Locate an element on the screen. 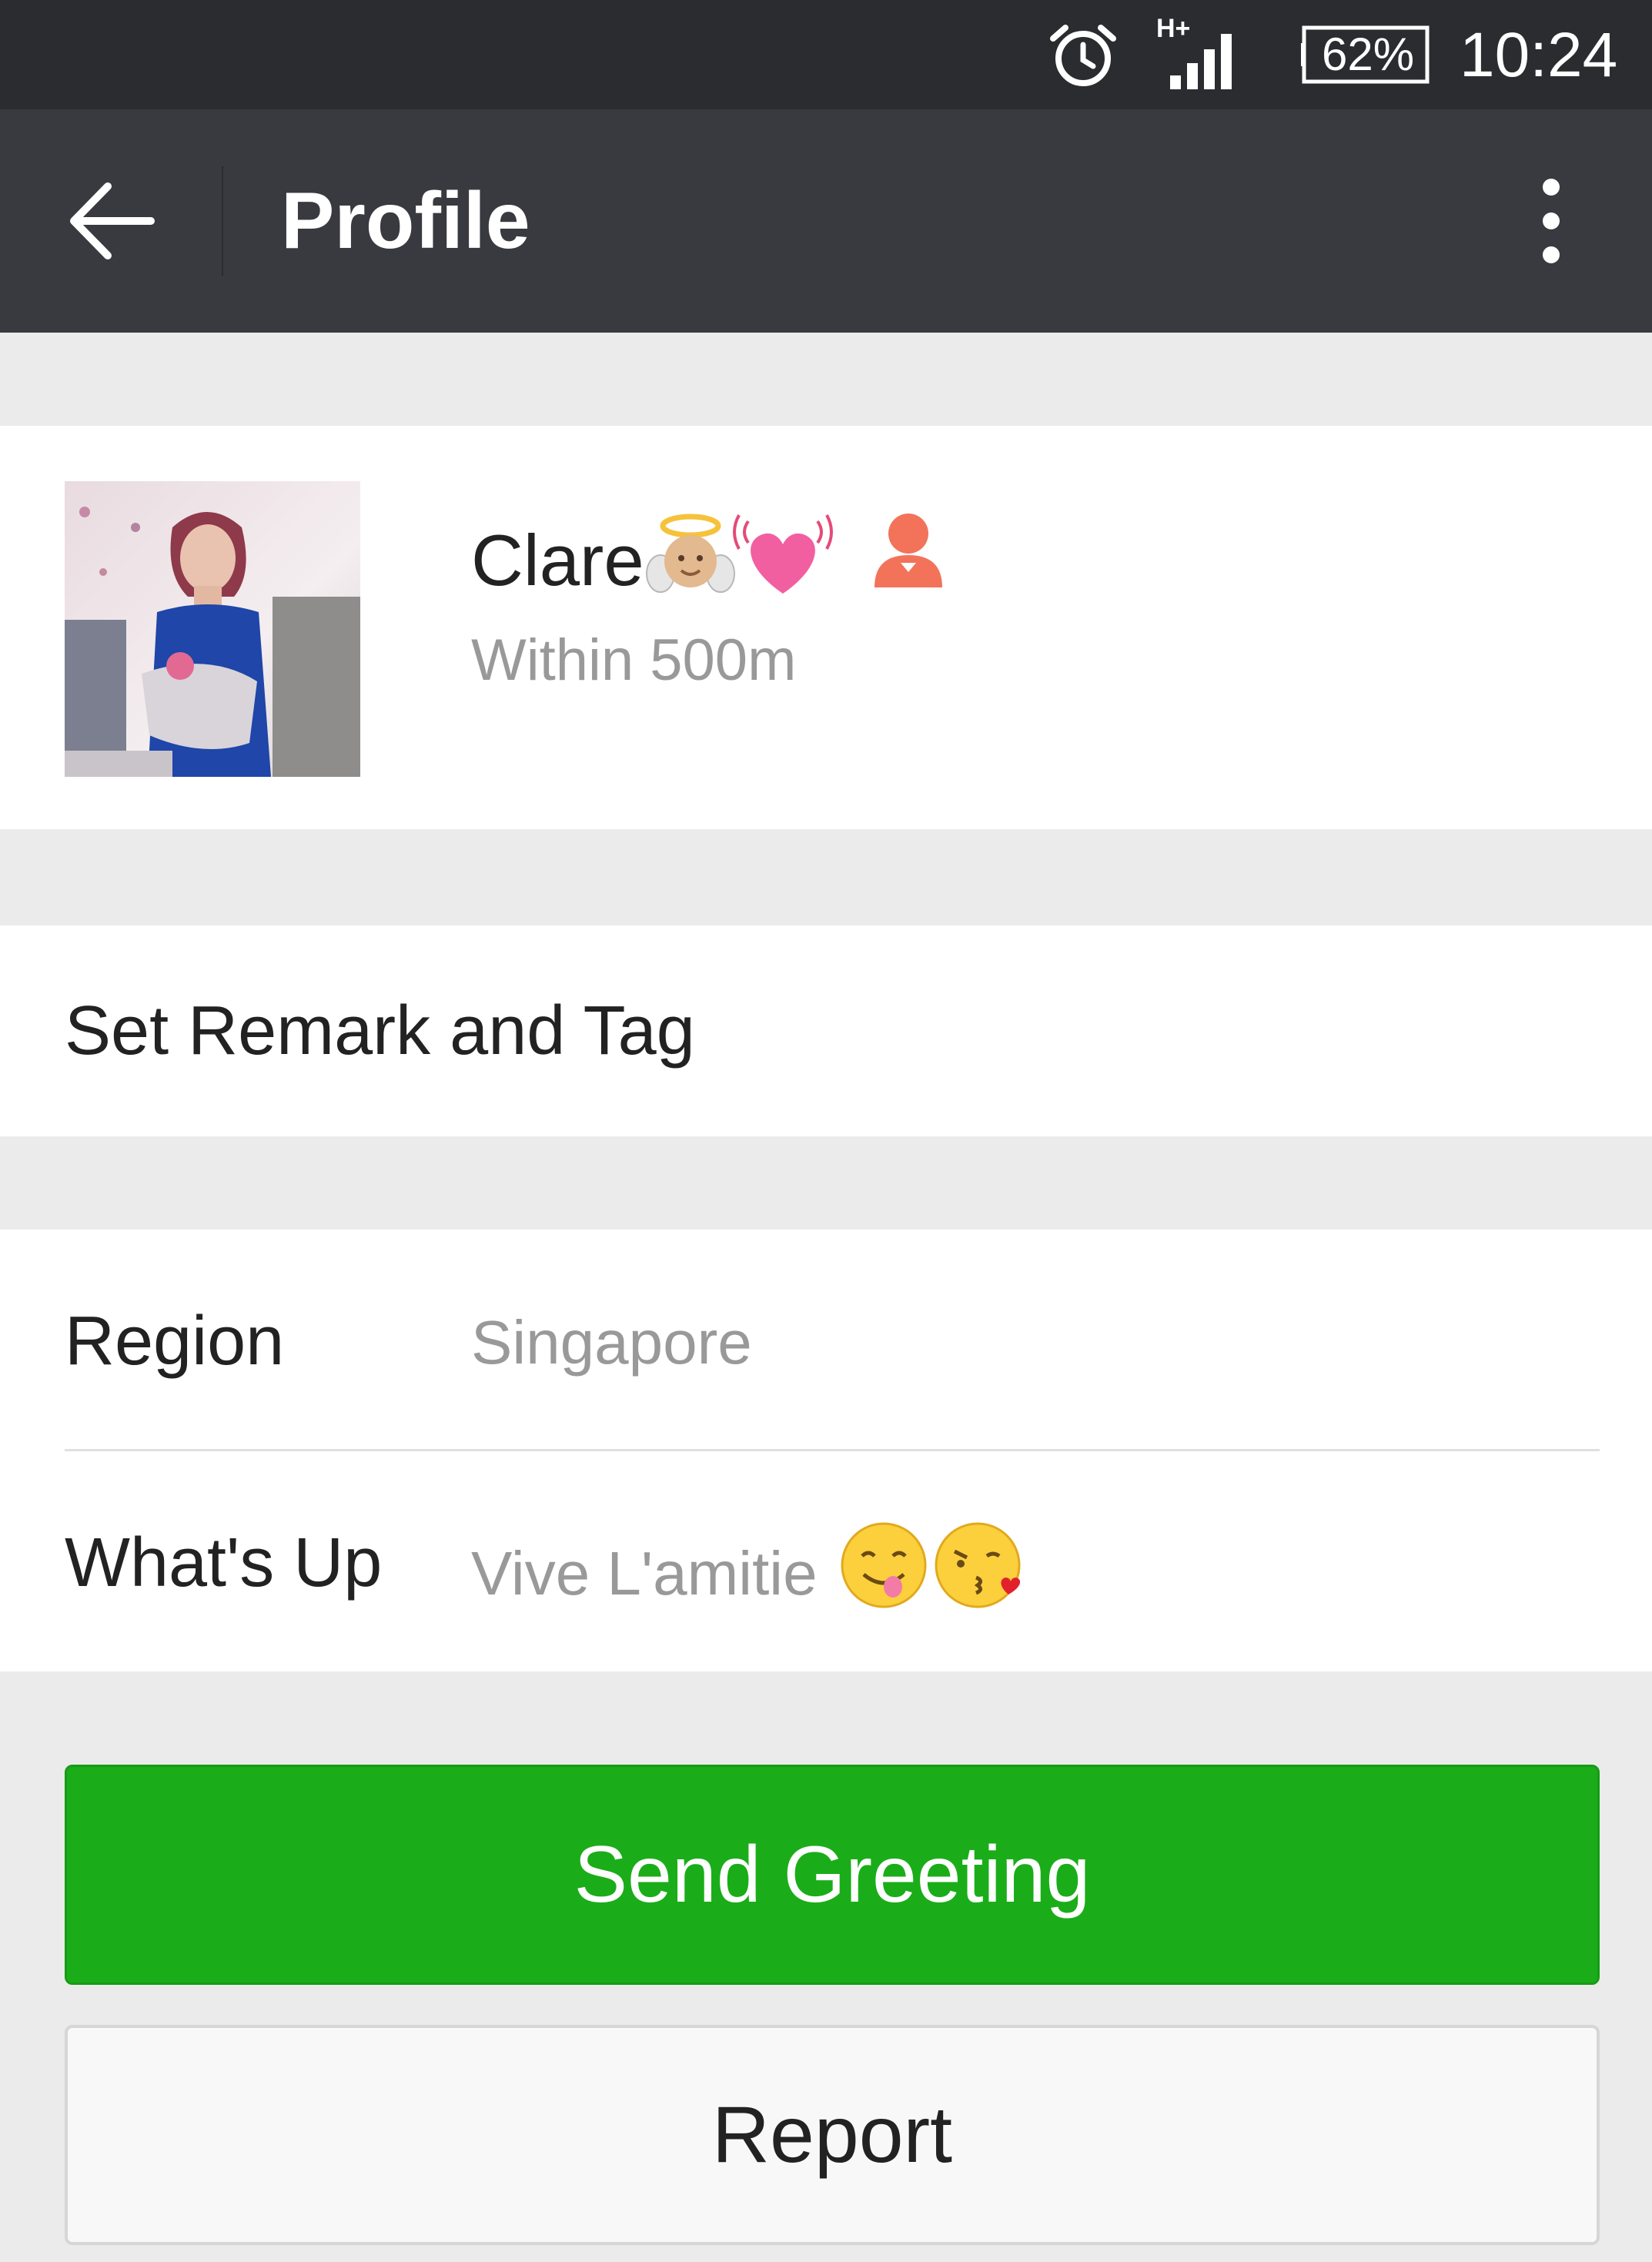 The height and width of the screenshot is (2262, 1652). region-value: Singapore is located at coordinates (611, 1342).